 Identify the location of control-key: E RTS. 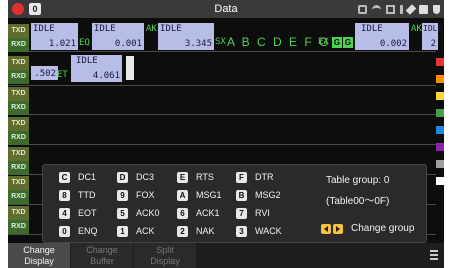
(195, 177).